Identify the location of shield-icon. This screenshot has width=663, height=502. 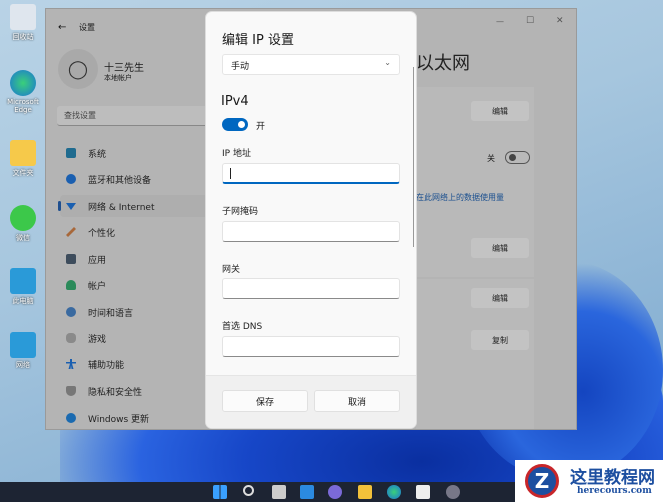
(71, 391).